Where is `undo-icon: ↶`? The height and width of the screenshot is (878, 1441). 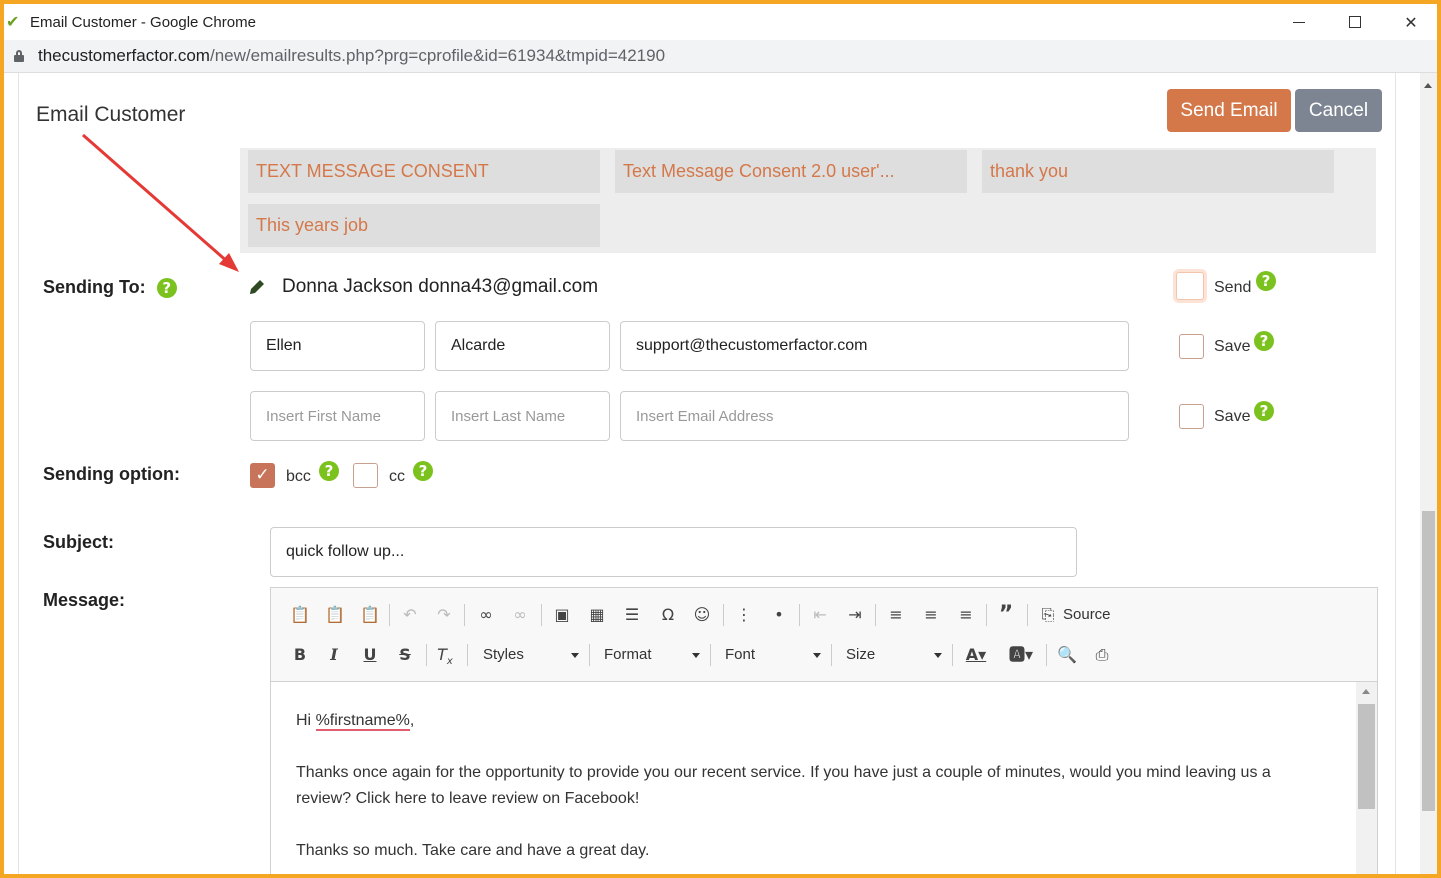
undo-icon: ↶ is located at coordinates (410, 615).